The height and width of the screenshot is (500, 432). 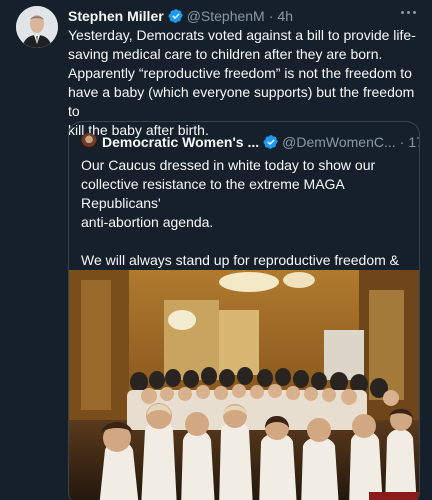 I want to click on tweet-header: Stephen Miller @StephenM · 4h, so click(x=242, y=16).